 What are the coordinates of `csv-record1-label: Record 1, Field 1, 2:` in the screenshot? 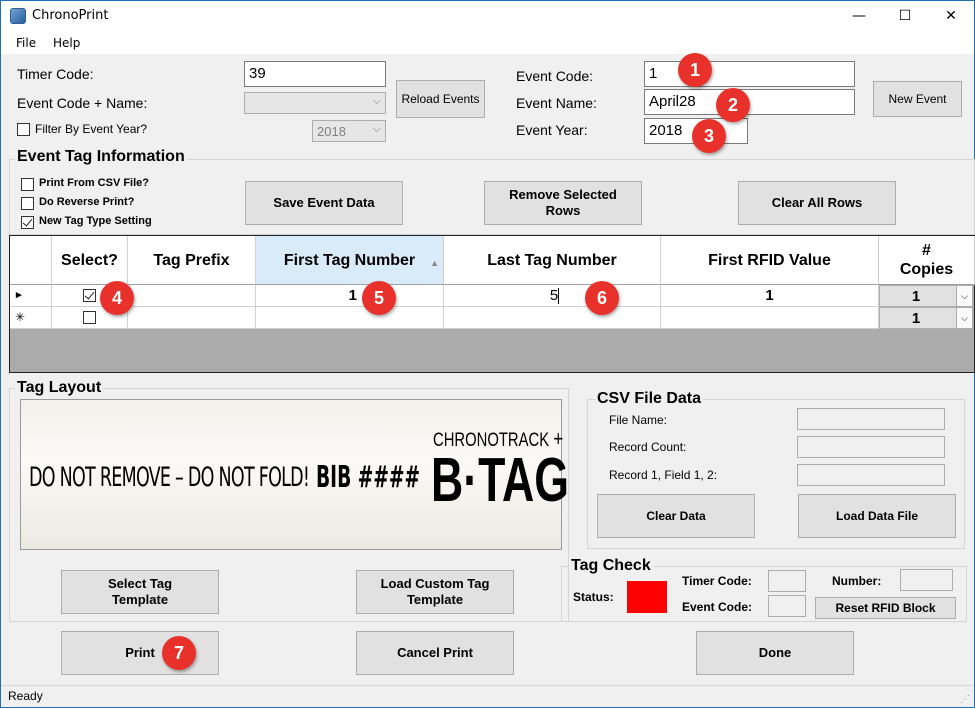 It's located at (663, 475).